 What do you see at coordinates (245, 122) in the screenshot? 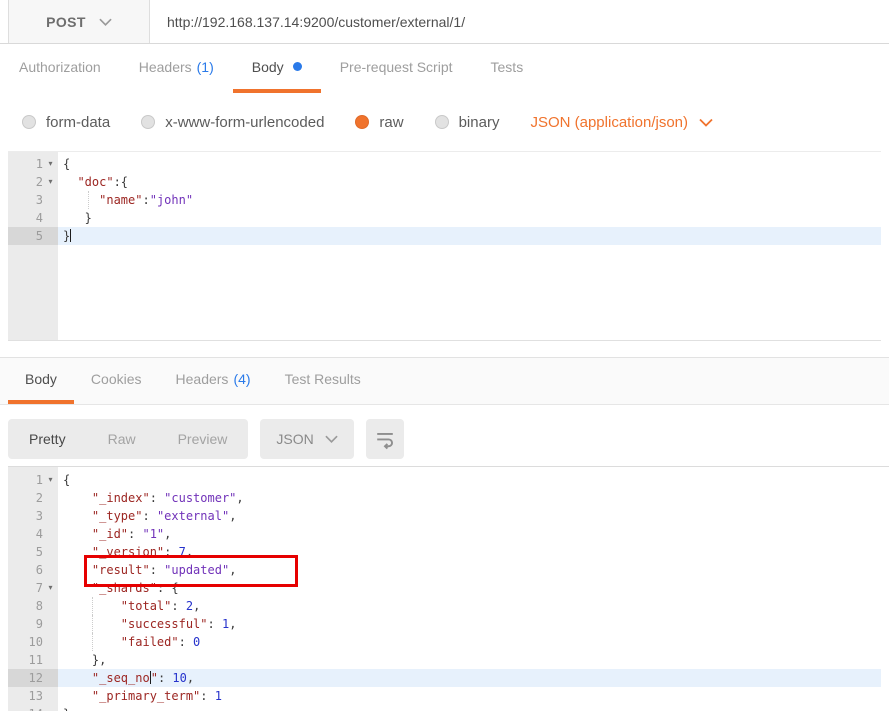
I see `body-mode-label: x-www-form-urlencoded` at bounding box center [245, 122].